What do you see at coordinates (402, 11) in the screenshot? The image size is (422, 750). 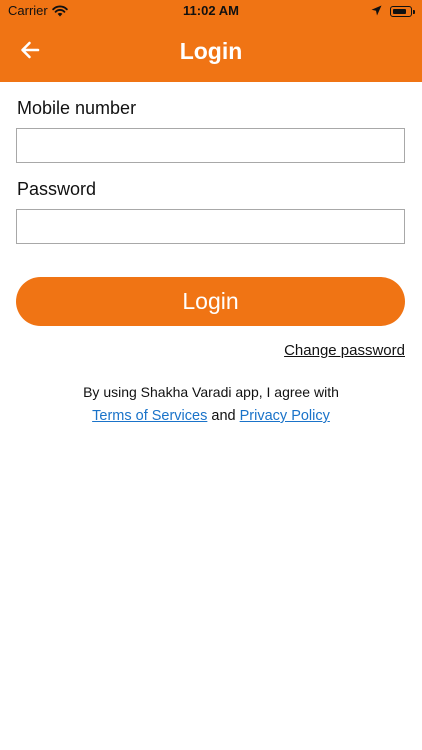 I see `battery-icon` at bounding box center [402, 11].